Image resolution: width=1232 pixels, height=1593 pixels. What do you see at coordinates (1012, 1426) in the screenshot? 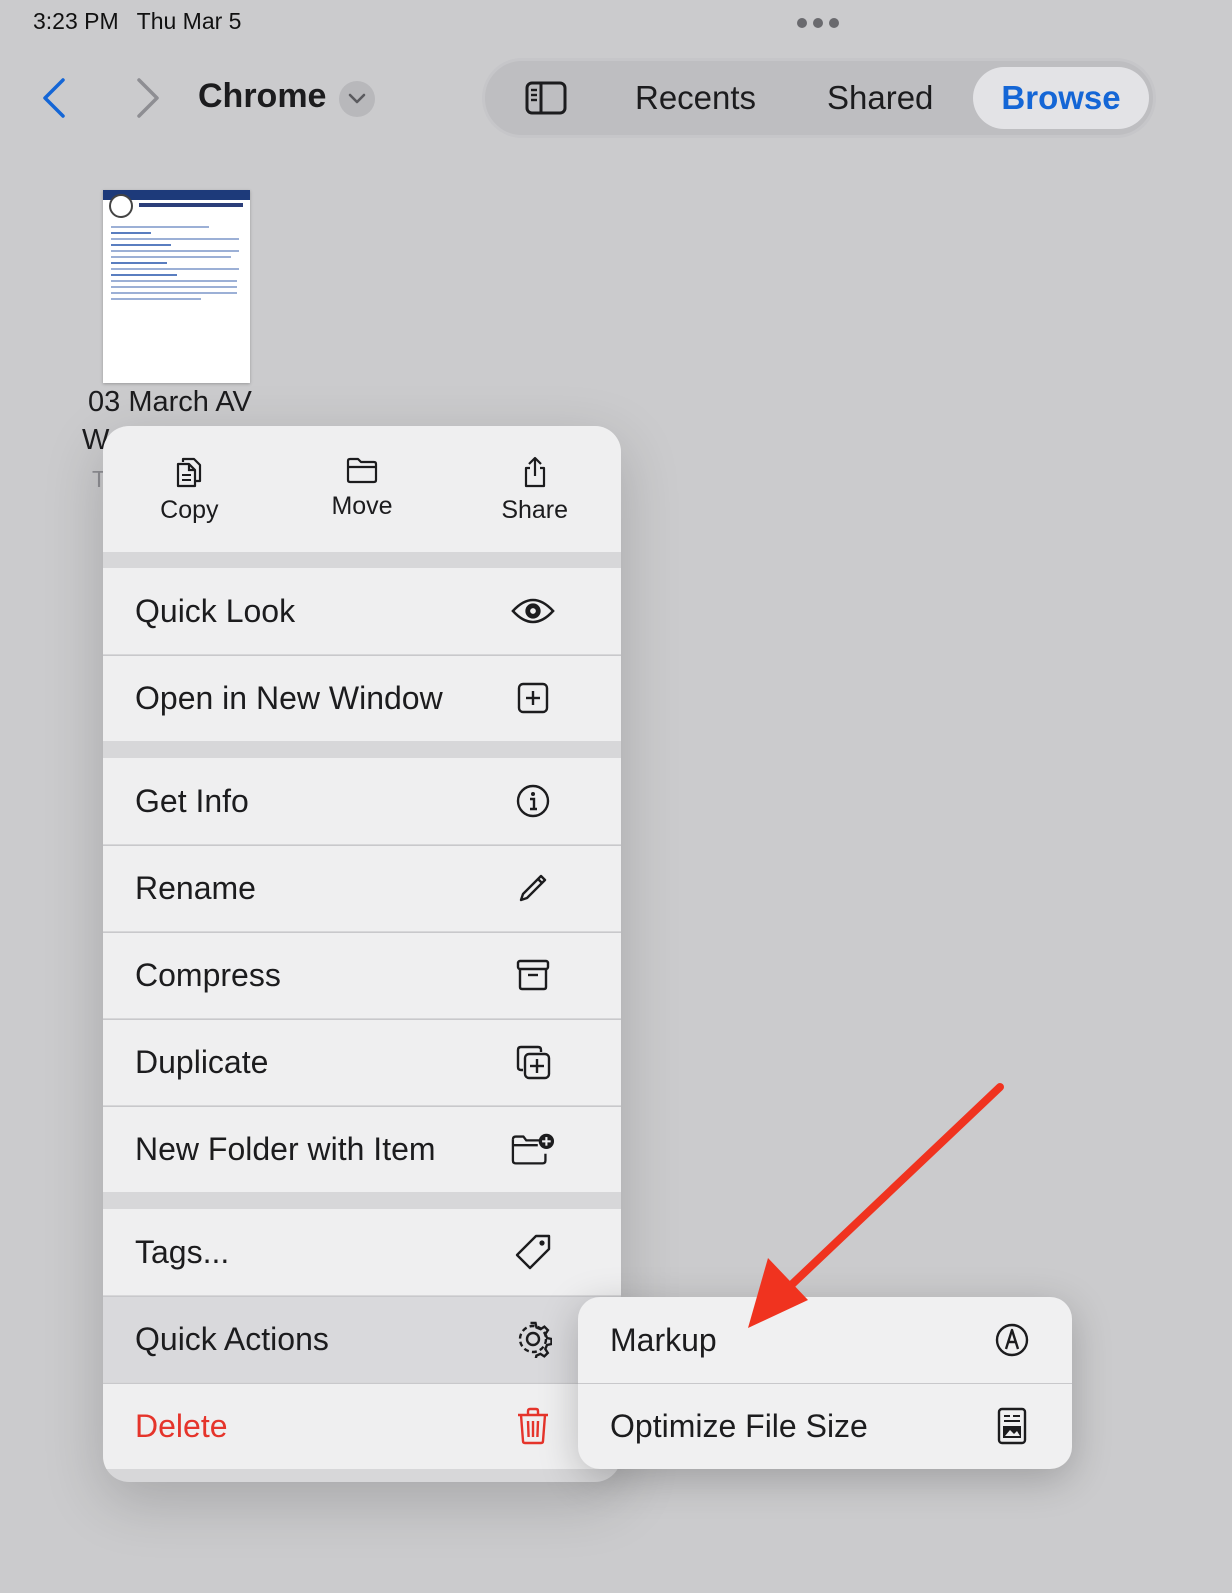
I see `document-image-icon` at bounding box center [1012, 1426].